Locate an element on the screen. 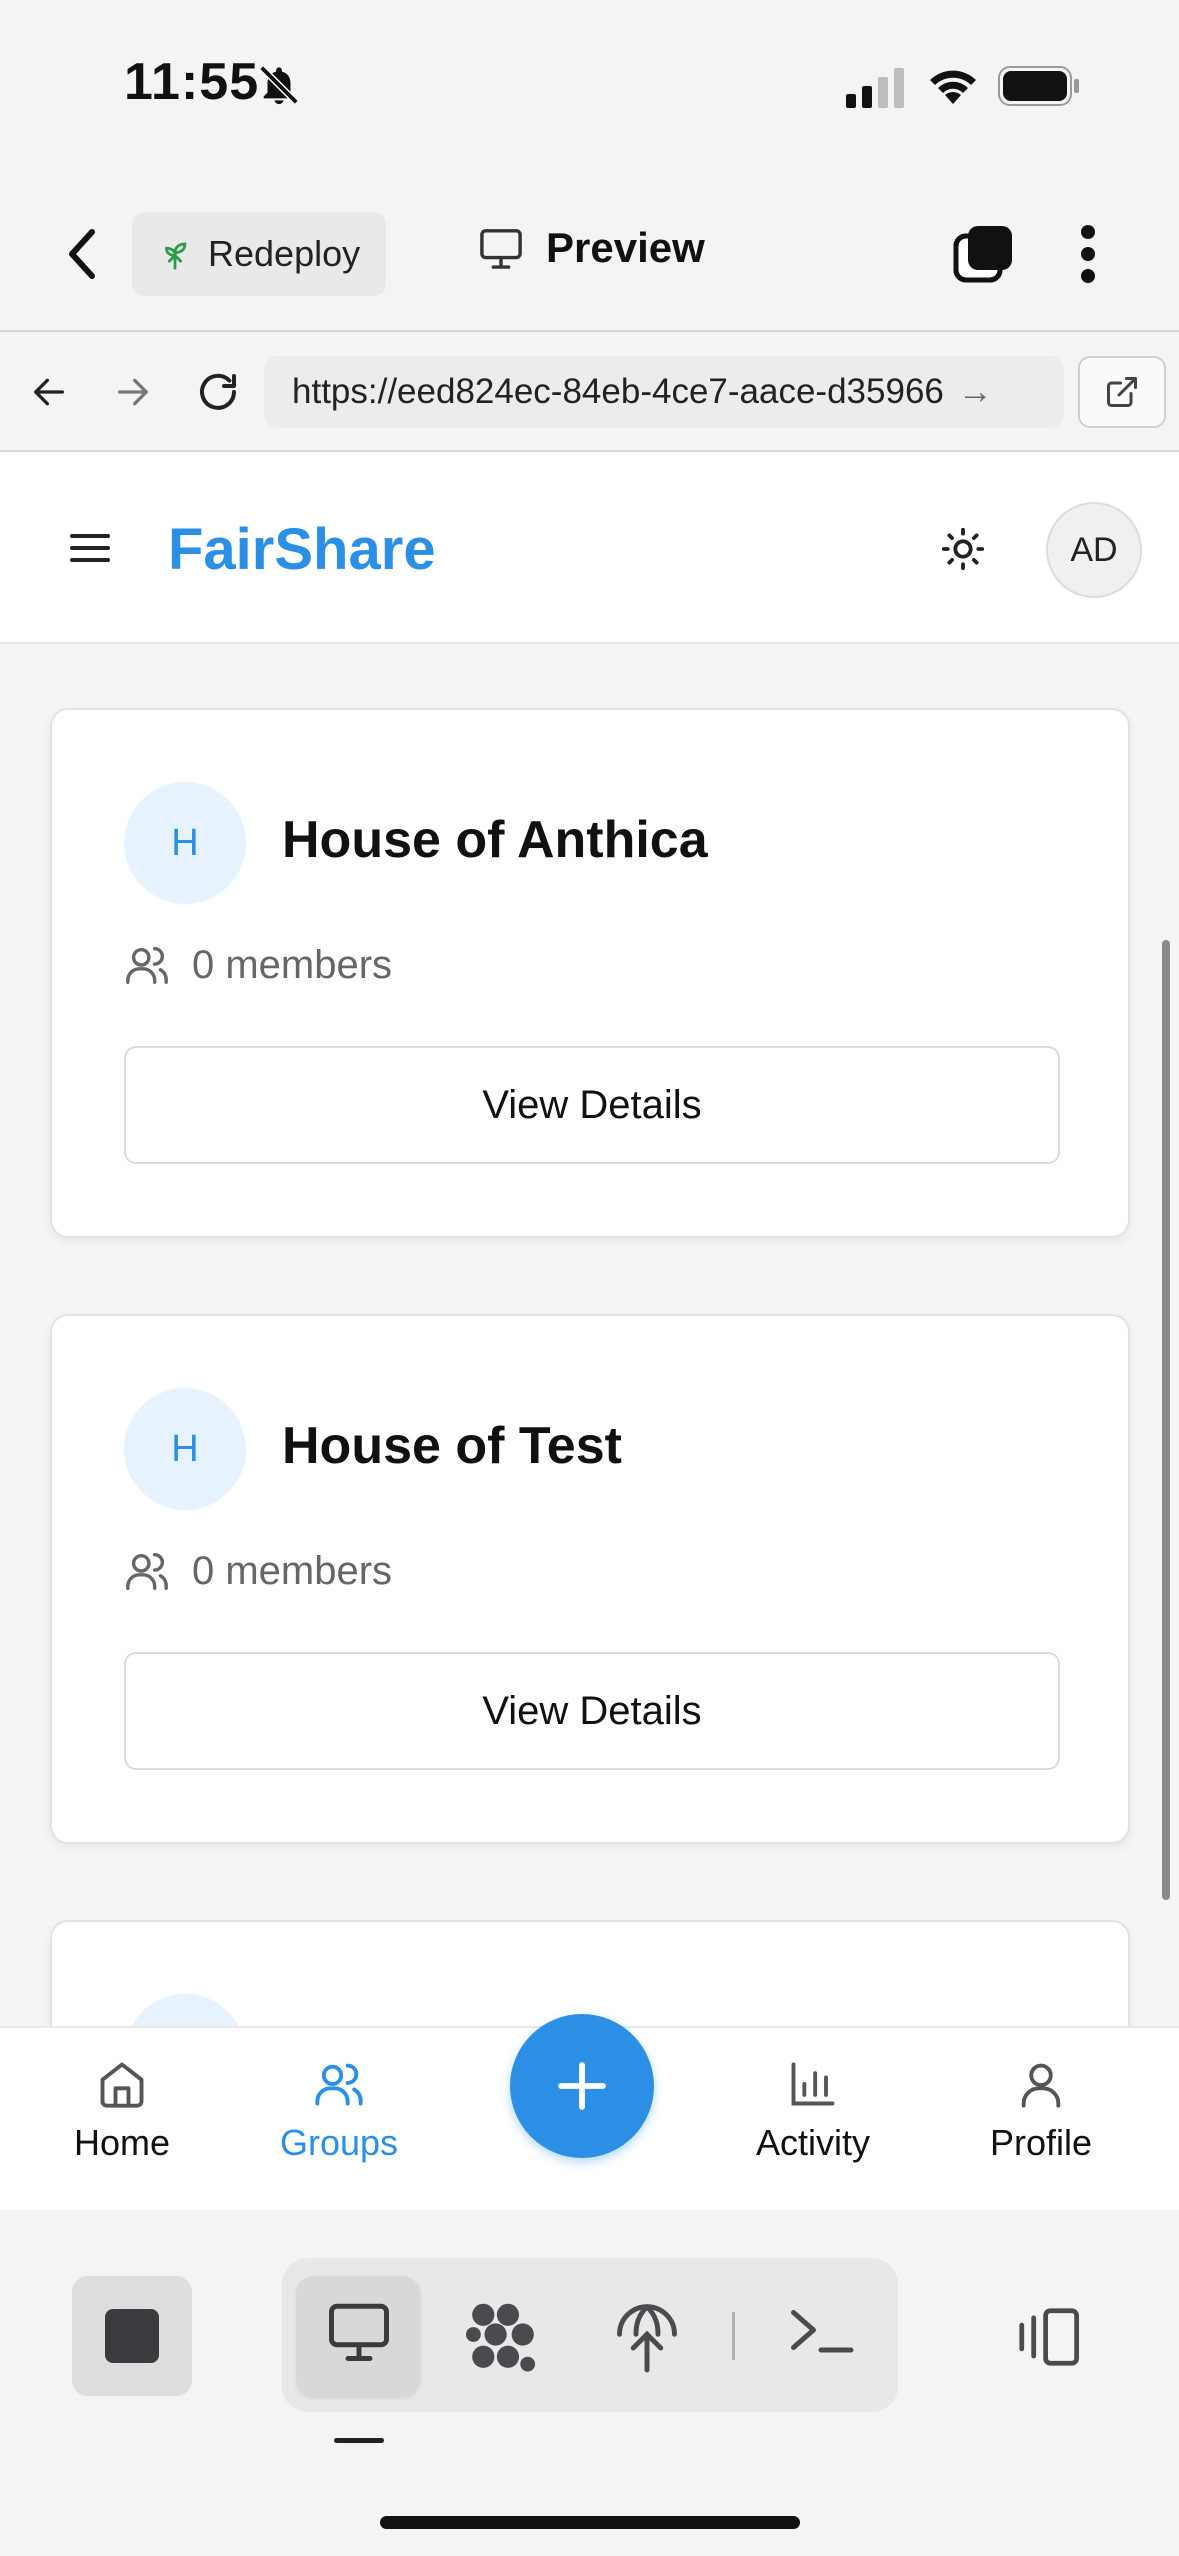 The width and height of the screenshot is (1179, 2556). add-button is located at coordinates (582, 2086).